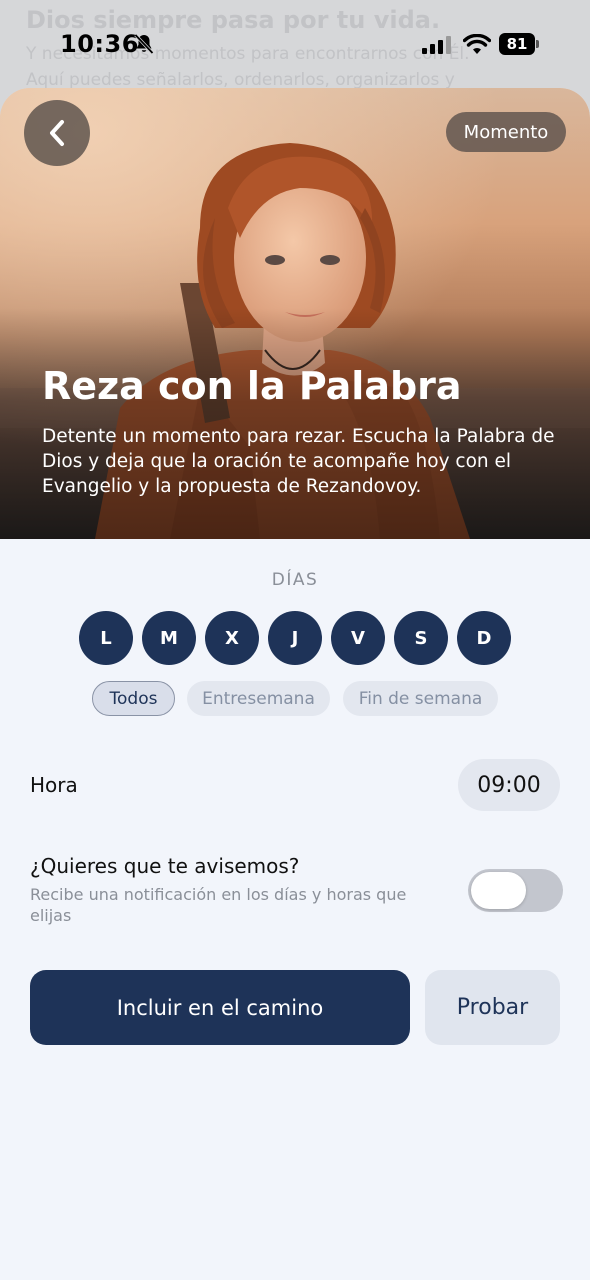 Image resolution: width=590 pixels, height=1280 pixels. Describe the element at coordinates (421, 638) in the screenshot. I see `day-saturday: S` at that location.